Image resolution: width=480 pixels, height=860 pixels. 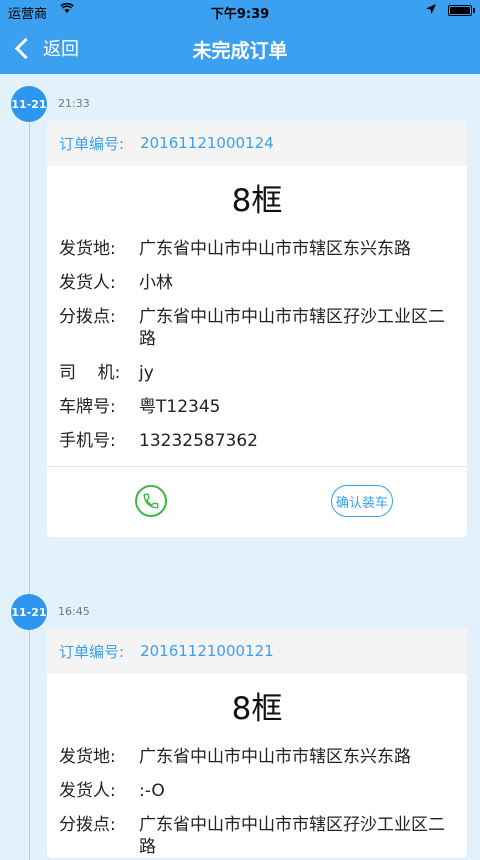 What do you see at coordinates (29, 480) in the screenshot?
I see `timeline-line` at bounding box center [29, 480].